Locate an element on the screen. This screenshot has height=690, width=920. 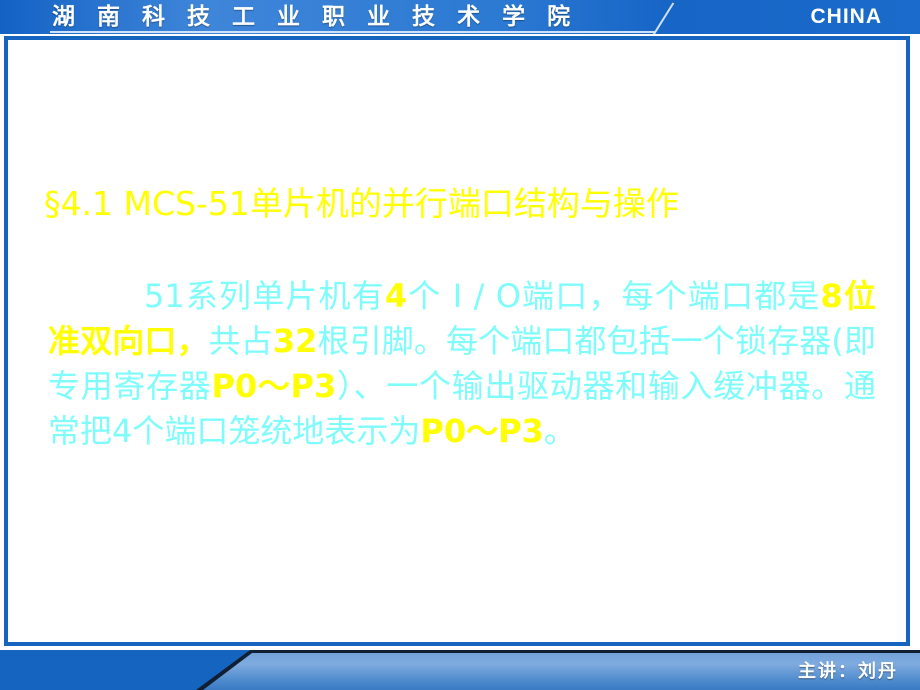
text-run-7: P0～P3 is located at coordinates (274, 386).